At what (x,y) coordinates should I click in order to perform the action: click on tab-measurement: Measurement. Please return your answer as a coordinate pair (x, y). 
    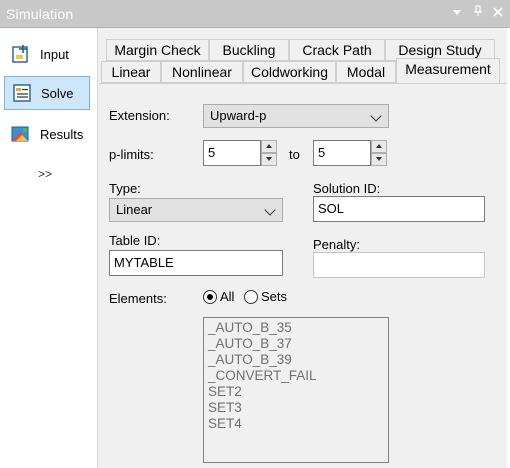
    Looking at the image, I should click on (448, 71).